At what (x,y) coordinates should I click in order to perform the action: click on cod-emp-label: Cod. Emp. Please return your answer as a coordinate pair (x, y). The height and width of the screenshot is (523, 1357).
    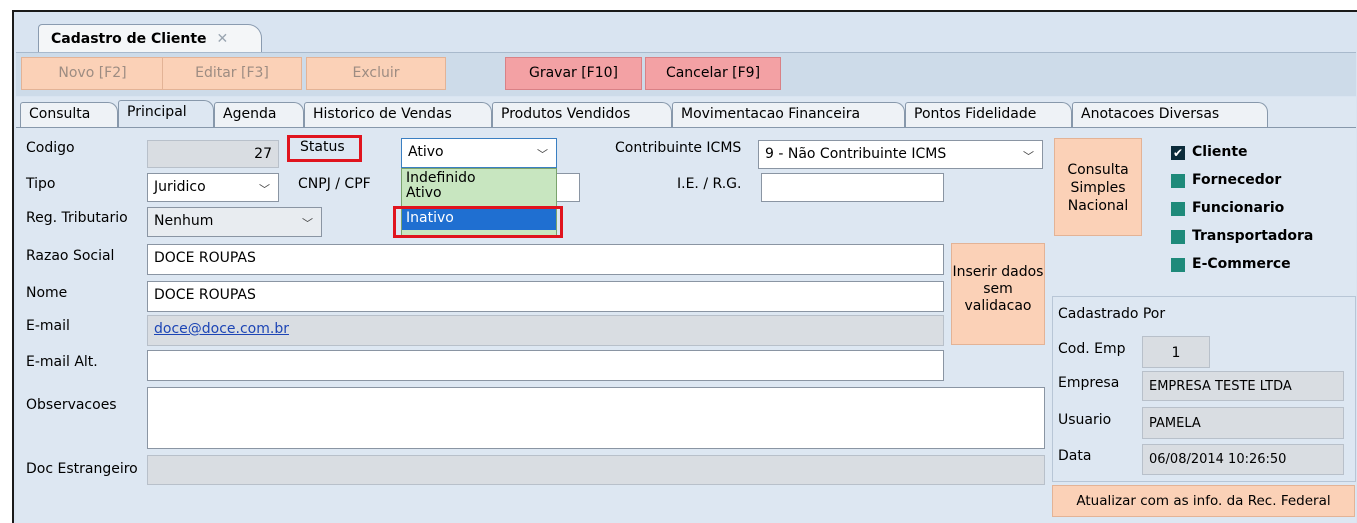
    Looking at the image, I should click on (1092, 349).